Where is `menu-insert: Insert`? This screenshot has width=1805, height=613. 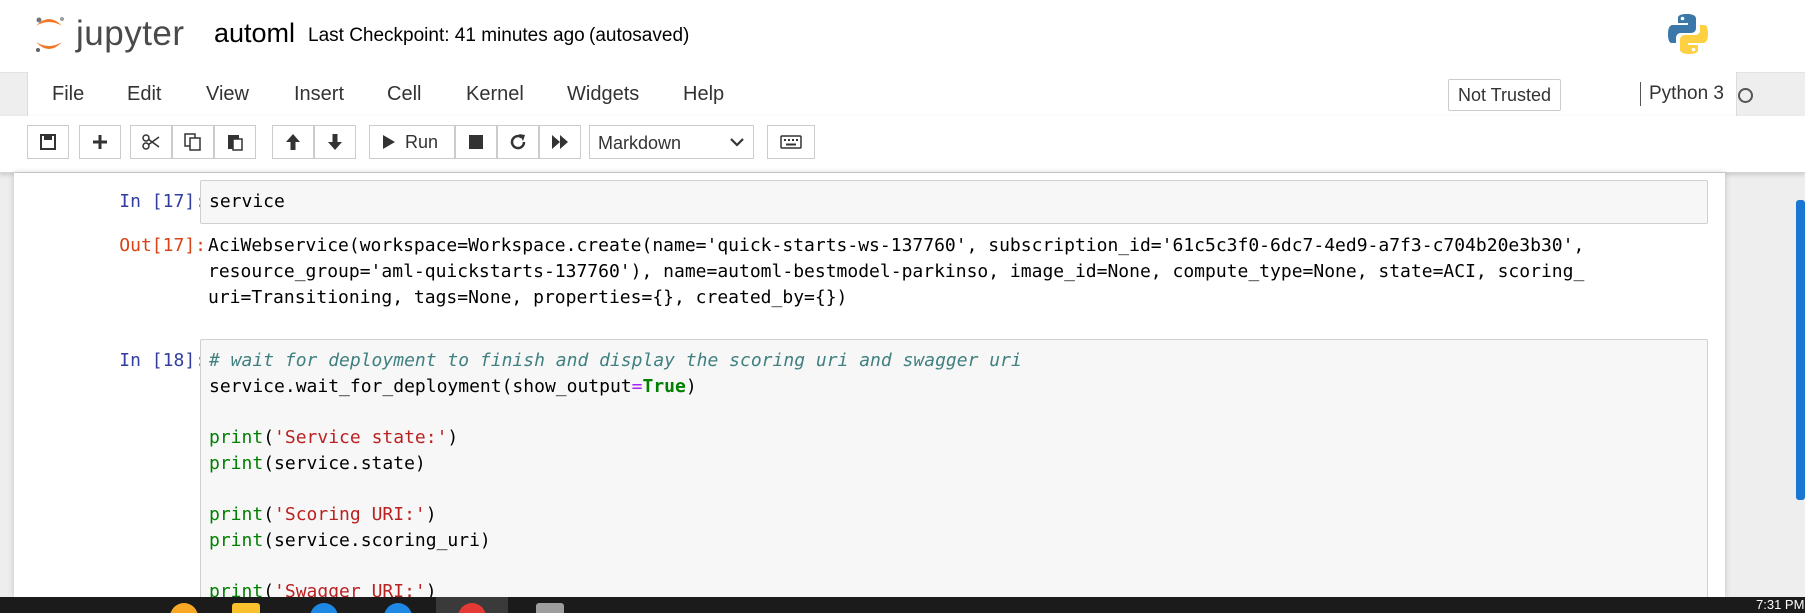
menu-insert: Insert is located at coordinates (319, 94).